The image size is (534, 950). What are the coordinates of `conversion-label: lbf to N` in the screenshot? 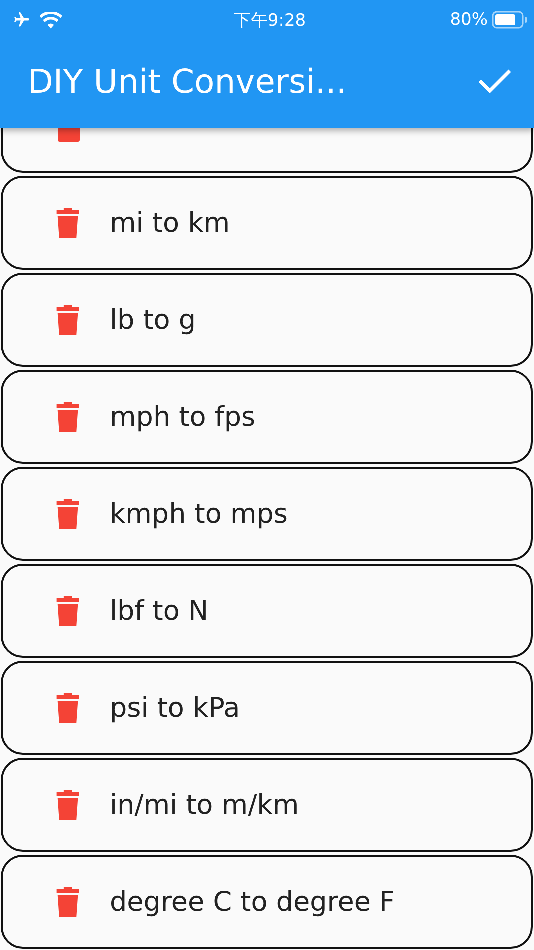 It's located at (159, 611).